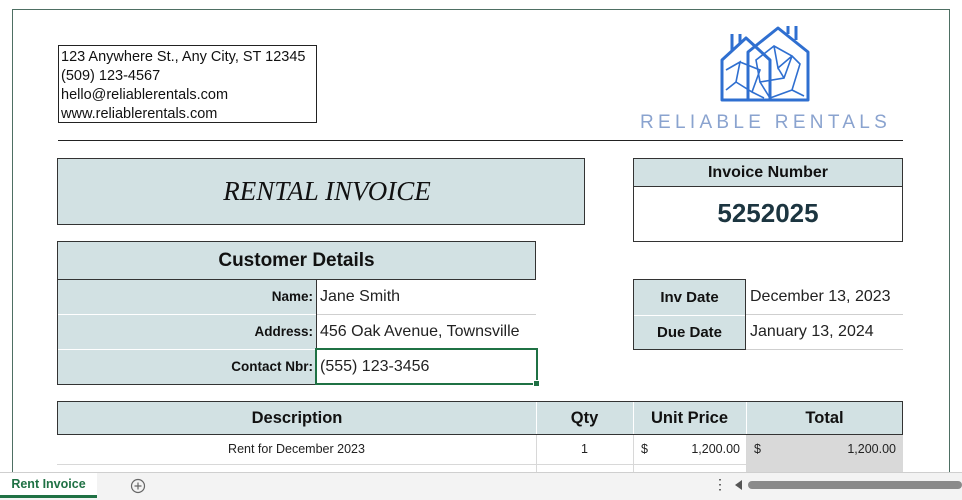  What do you see at coordinates (584, 417) in the screenshot?
I see `column-header-qty: Qty` at bounding box center [584, 417].